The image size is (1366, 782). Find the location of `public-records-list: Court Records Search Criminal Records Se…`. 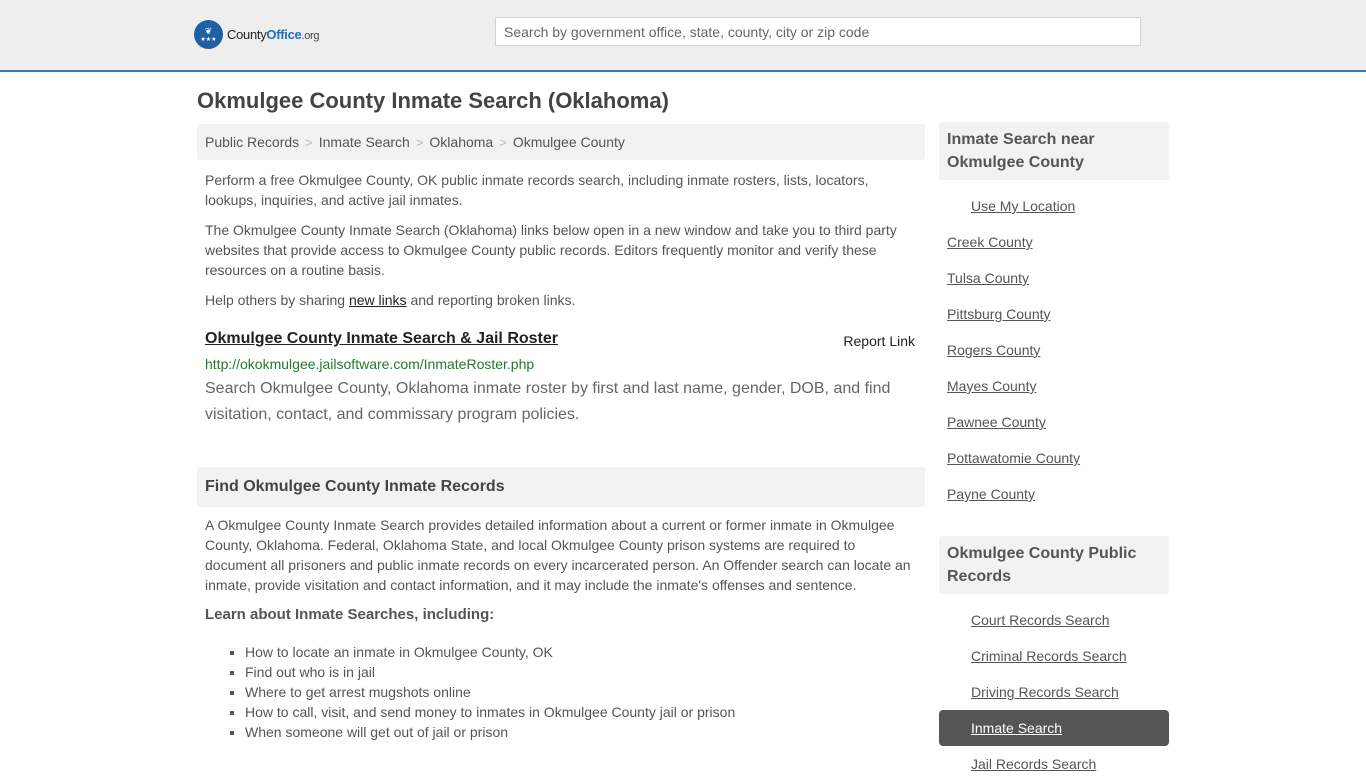

public-records-list: Court Records Search Criminal Records Se… is located at coordinates (1054, 692).